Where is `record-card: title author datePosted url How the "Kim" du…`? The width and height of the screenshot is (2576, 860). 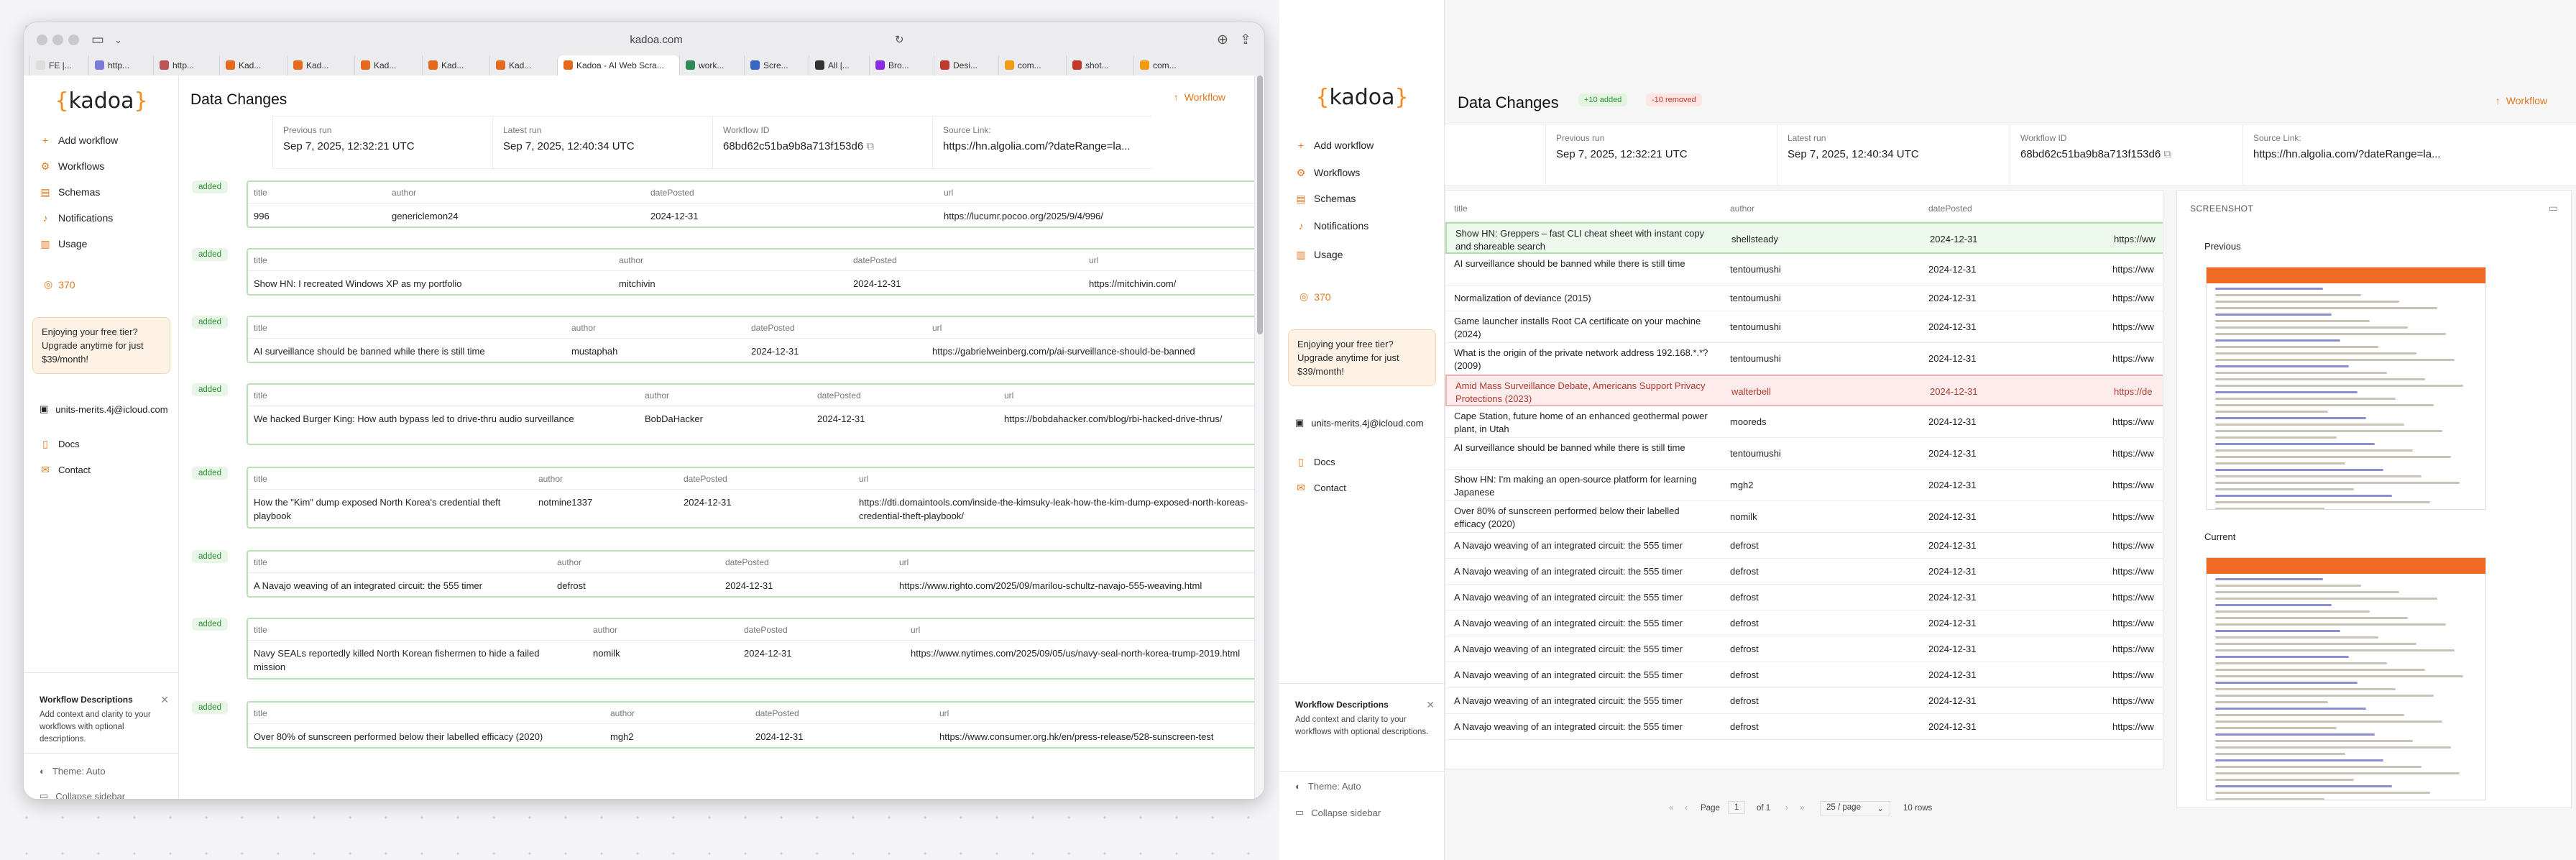 record-card: title author datePosted url How the "Kim" du… is located at coordinates (750, 498).